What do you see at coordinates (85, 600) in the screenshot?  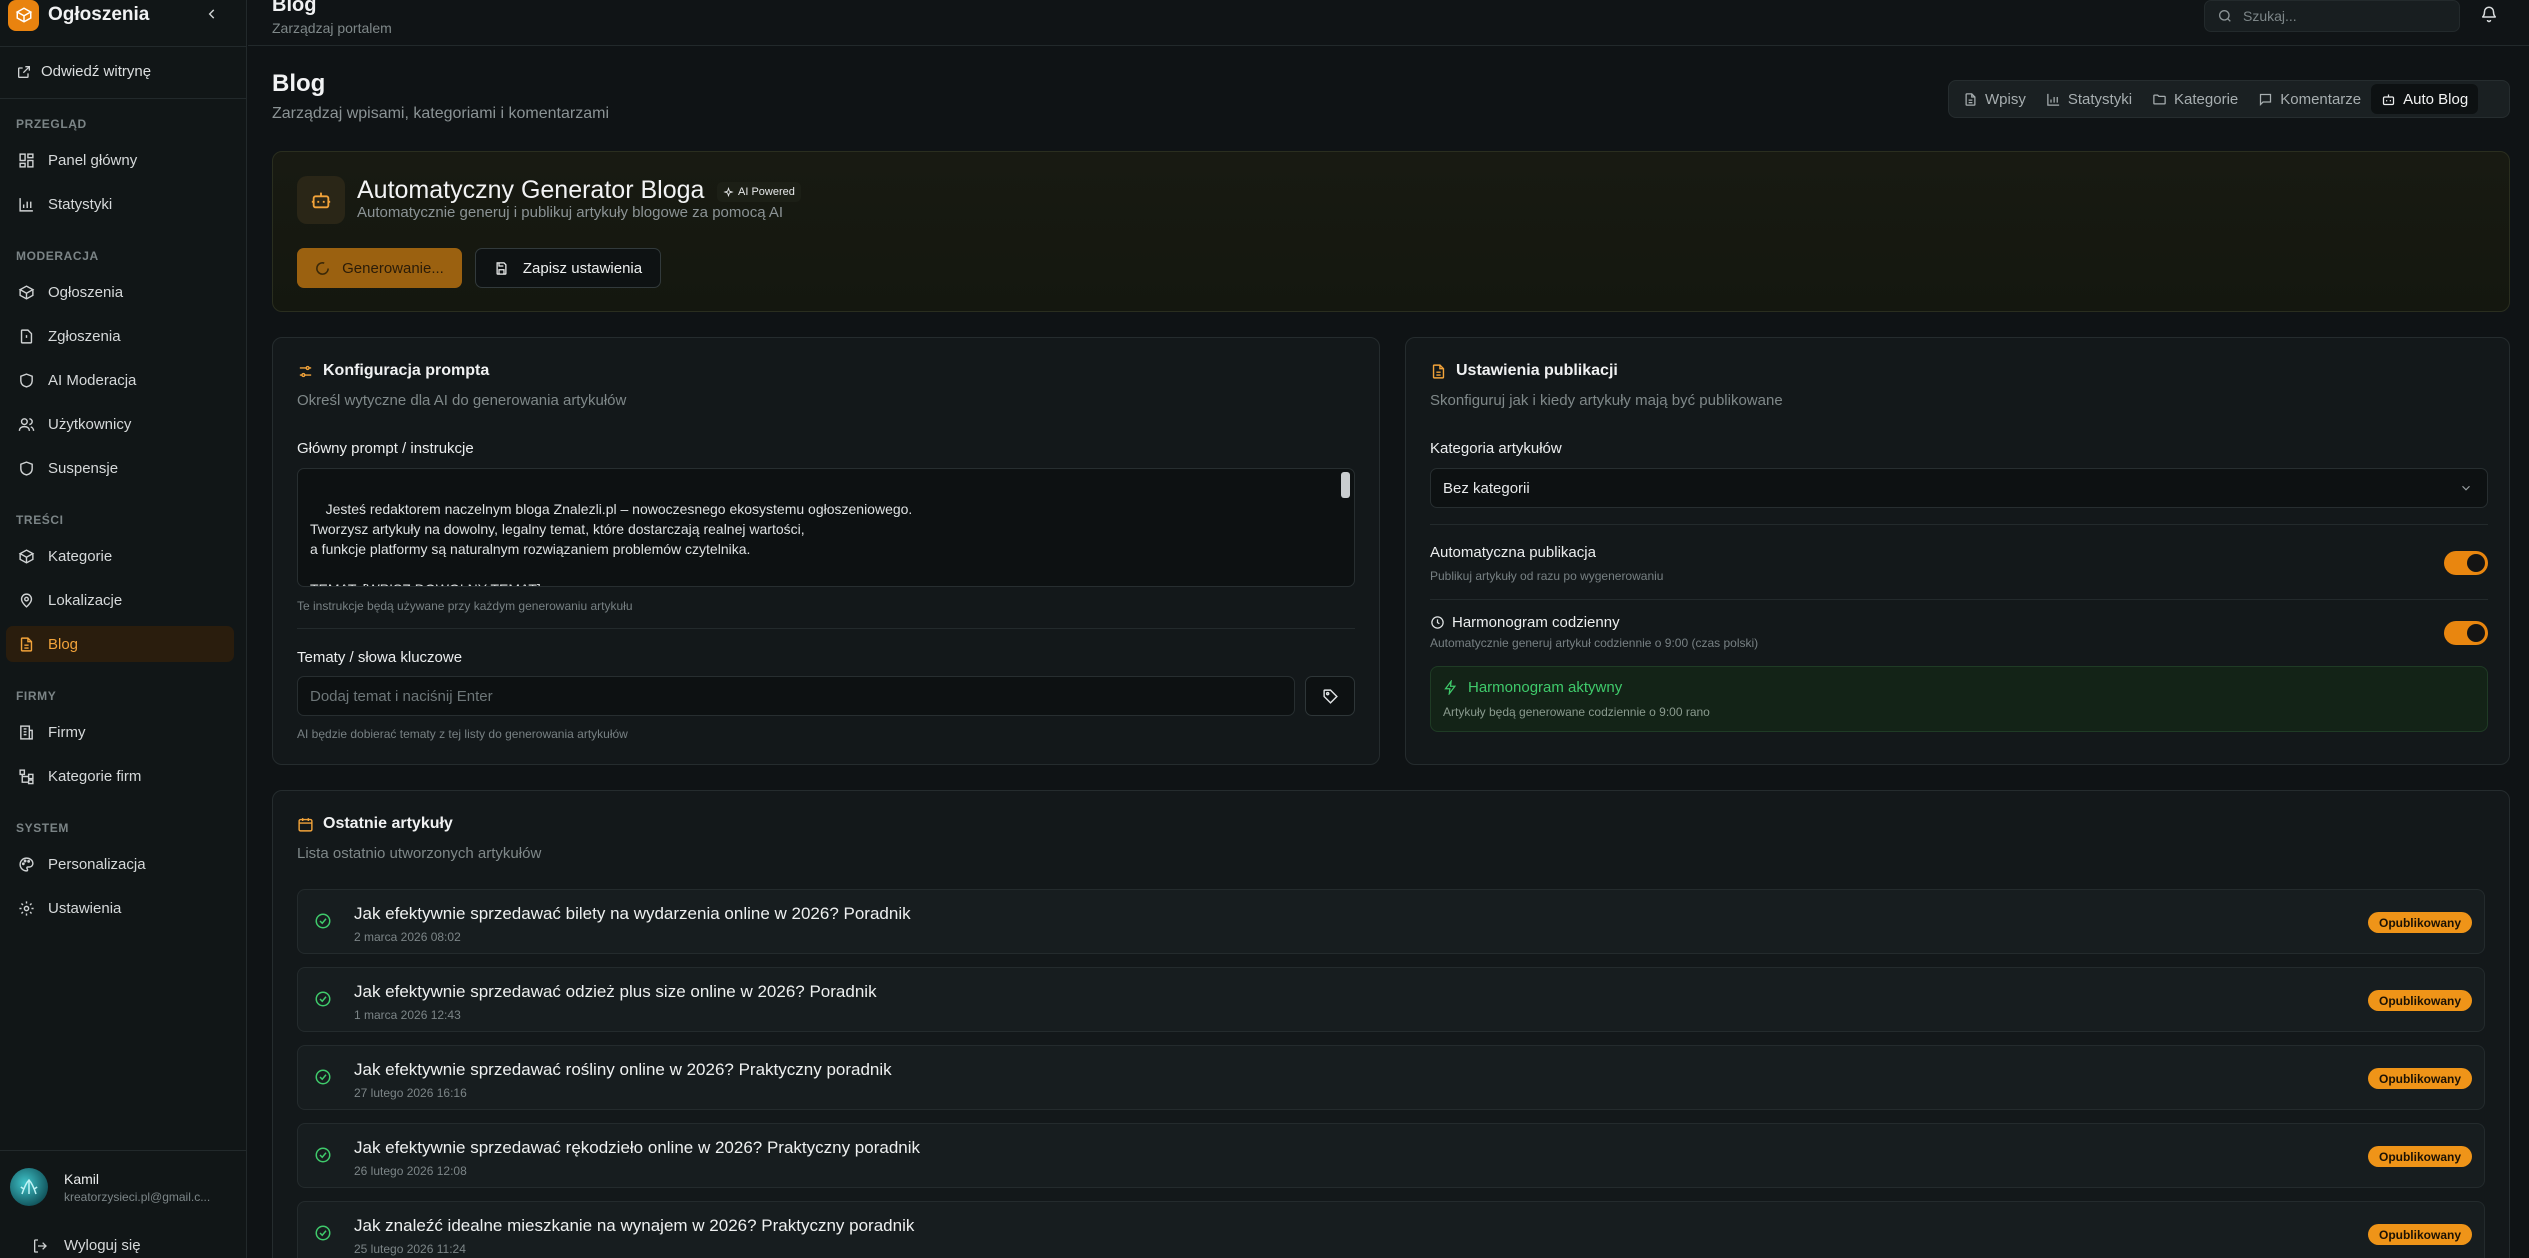 I see `sidebar-item-label: Lokalizacje` at bounding box center [85, 600].